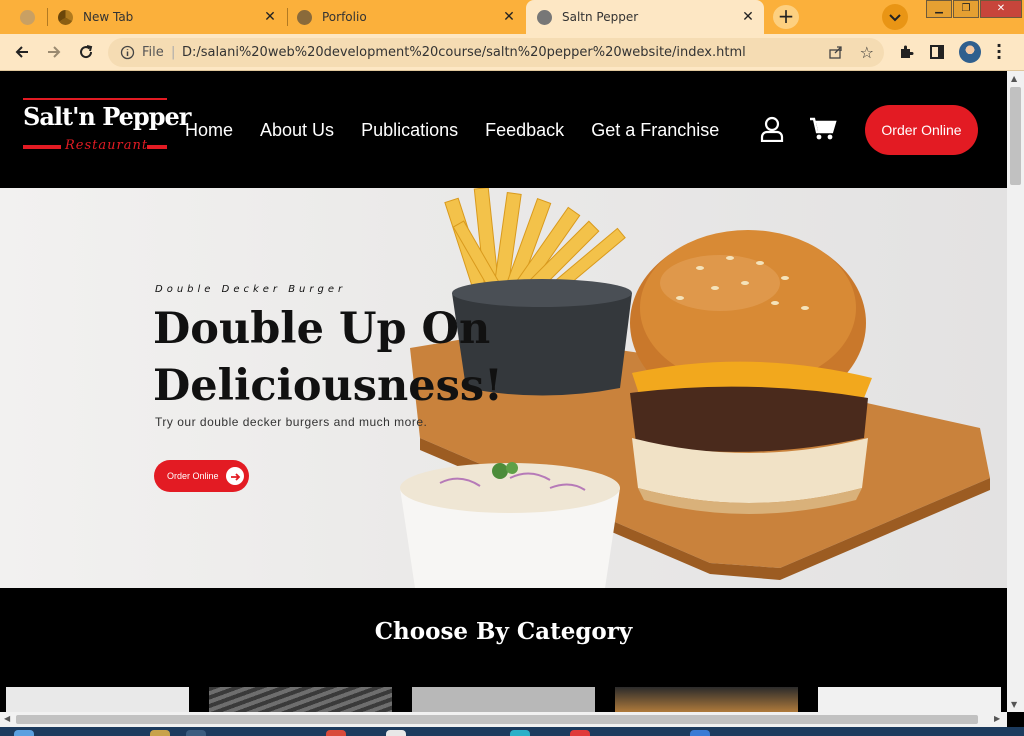 This screenshot has height=736, width=1024. I want to click on logo-bar-right, so click(157, 147).